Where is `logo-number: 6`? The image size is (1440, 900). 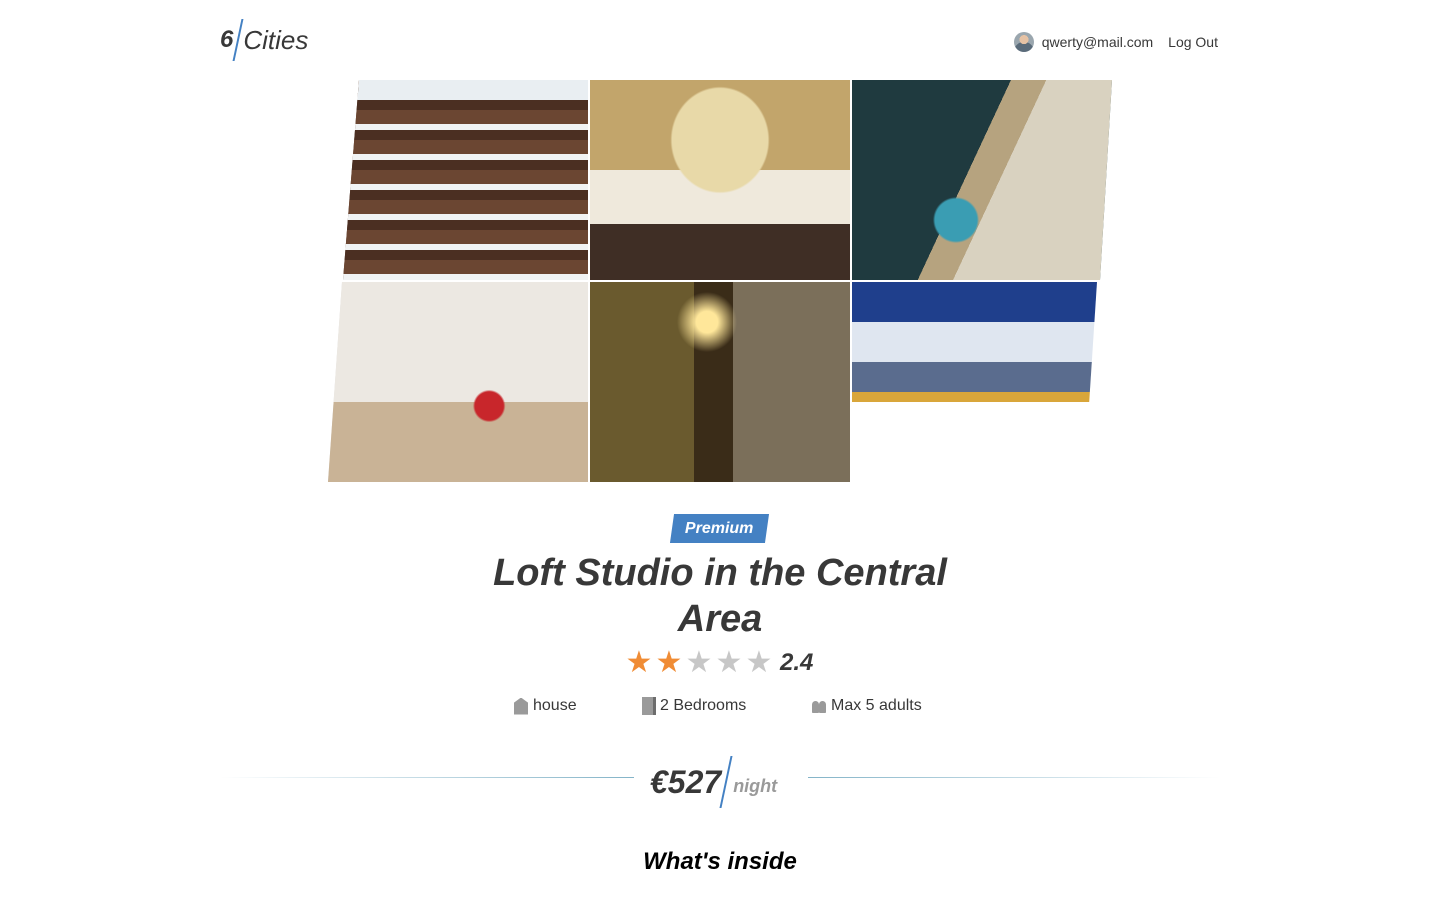 logo-number: 6 is located at coordinates (227, 39).